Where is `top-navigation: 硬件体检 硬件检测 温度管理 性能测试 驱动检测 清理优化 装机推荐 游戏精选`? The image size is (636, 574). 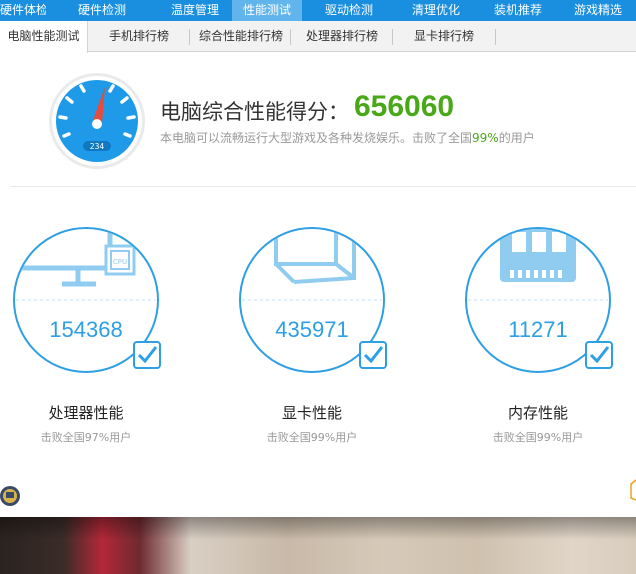 top-navigation: 硬件体检 硬件检测 温度管理 性能测试 驱动检测 清理优化 装机推荐 游戏精选 is located at coordinates (318, 10).